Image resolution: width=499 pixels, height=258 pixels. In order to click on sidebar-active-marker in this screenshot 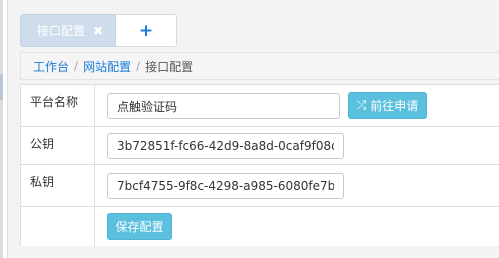, I will do `click(1, 87)`.